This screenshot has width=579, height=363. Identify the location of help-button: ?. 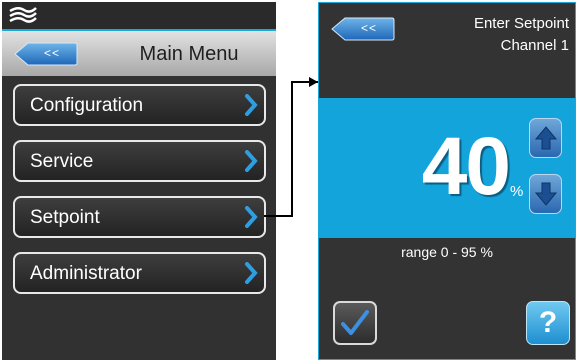
(548, 323).